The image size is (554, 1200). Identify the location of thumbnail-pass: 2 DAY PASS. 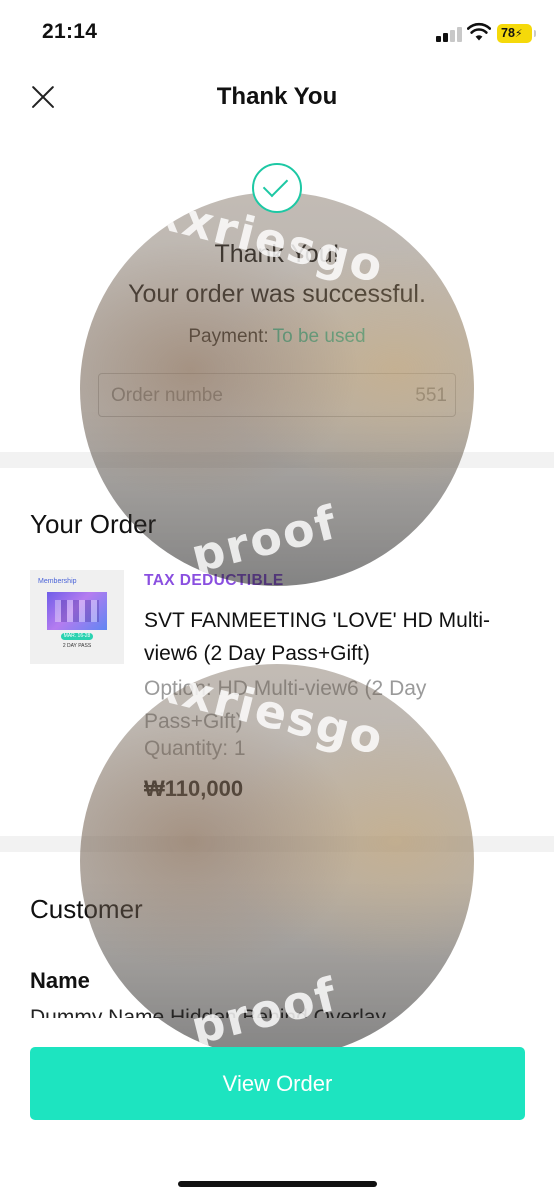
(77, 646).